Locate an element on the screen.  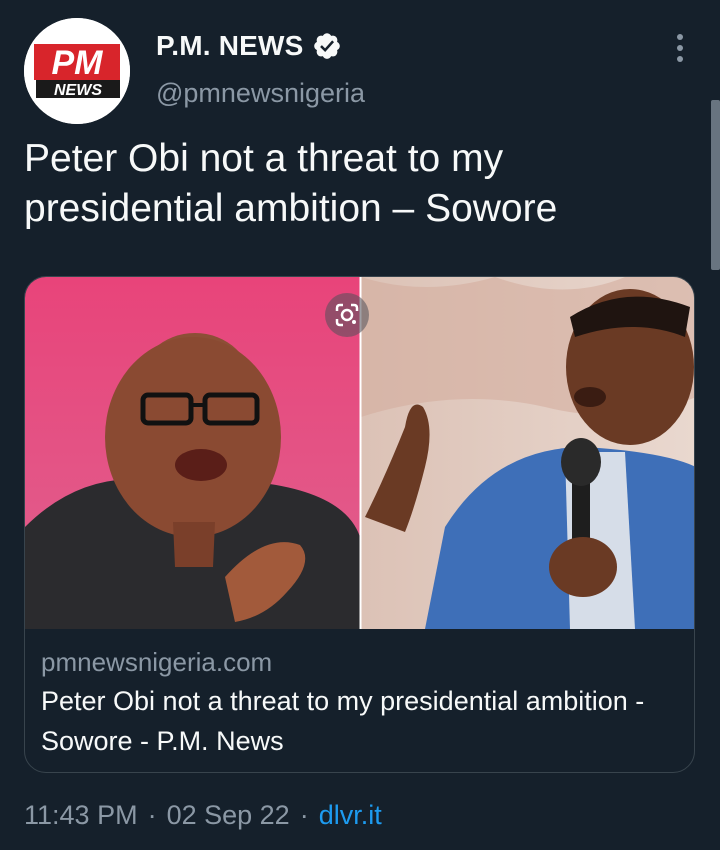
more-vertical-icon is located at coordinates (680, 48).